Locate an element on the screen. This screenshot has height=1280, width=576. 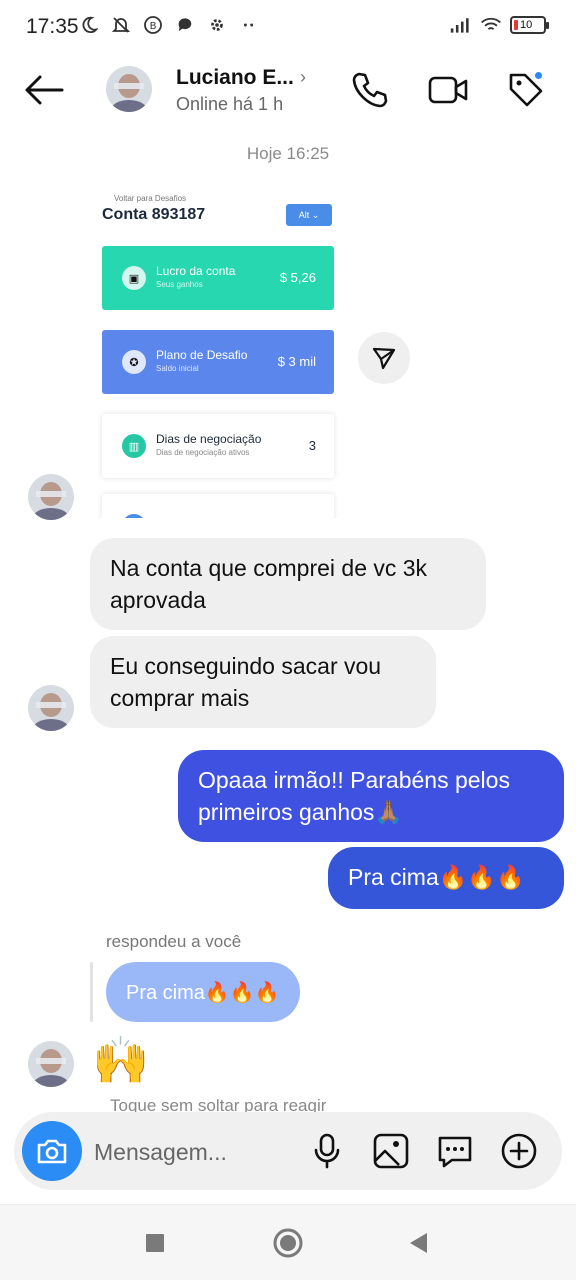
chat-bubble-icon is located at coordinates (455, 1152).